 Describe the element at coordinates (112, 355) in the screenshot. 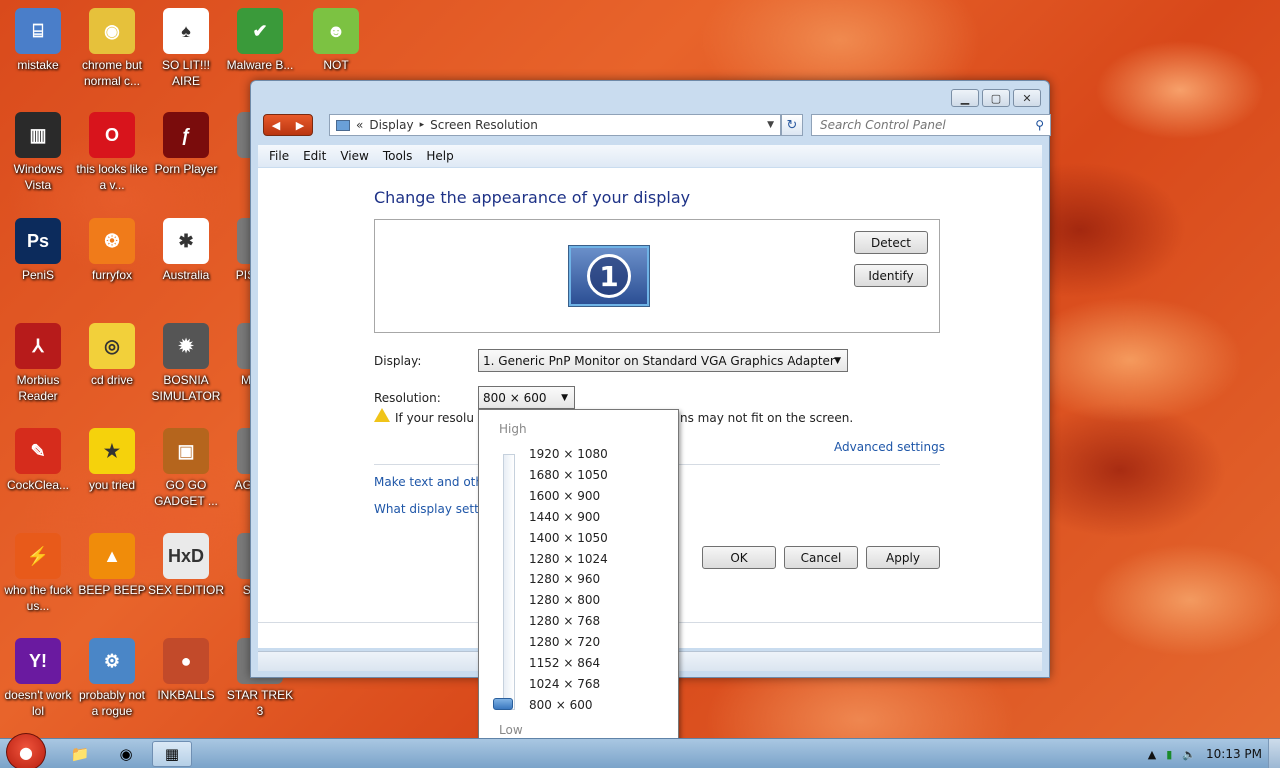

I see `desktop-icon-cd: ◎ cd drive` at that location.